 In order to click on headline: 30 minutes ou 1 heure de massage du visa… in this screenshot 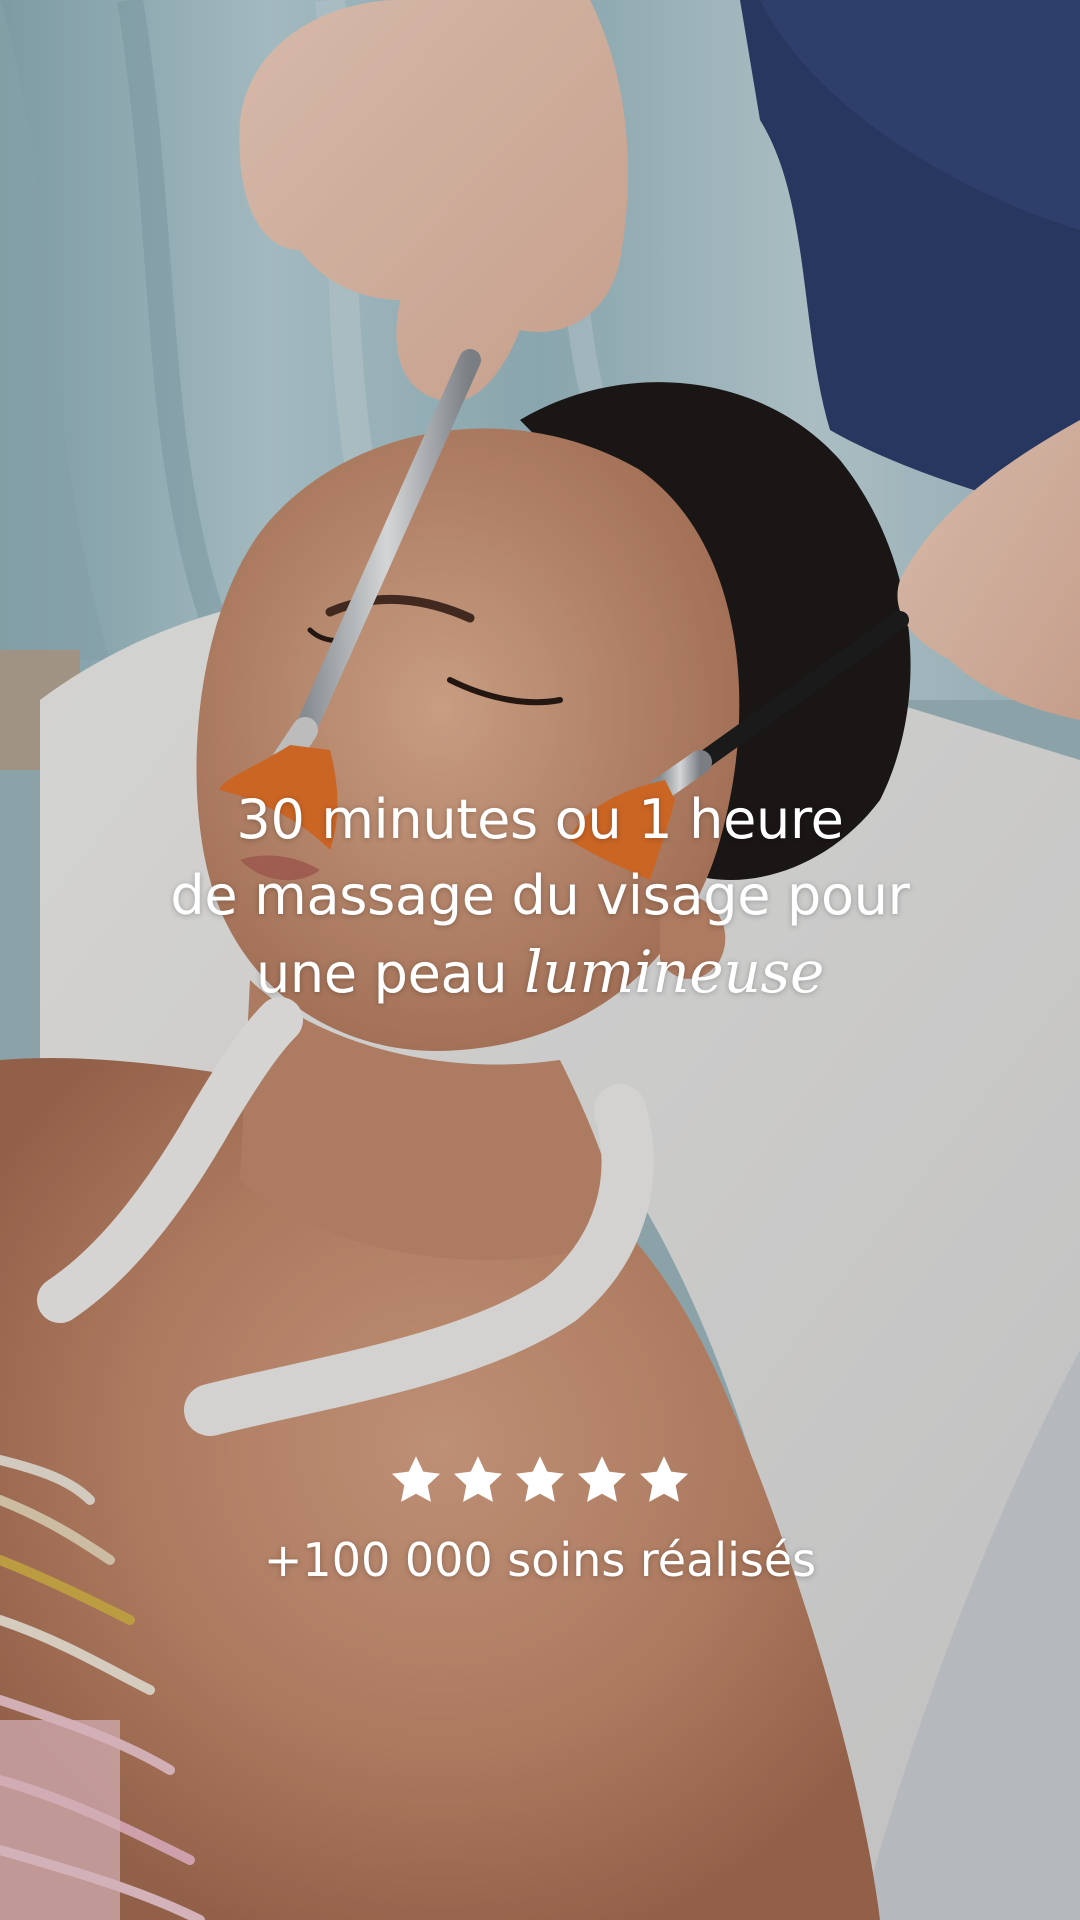, I will do `click(540, 897)`.